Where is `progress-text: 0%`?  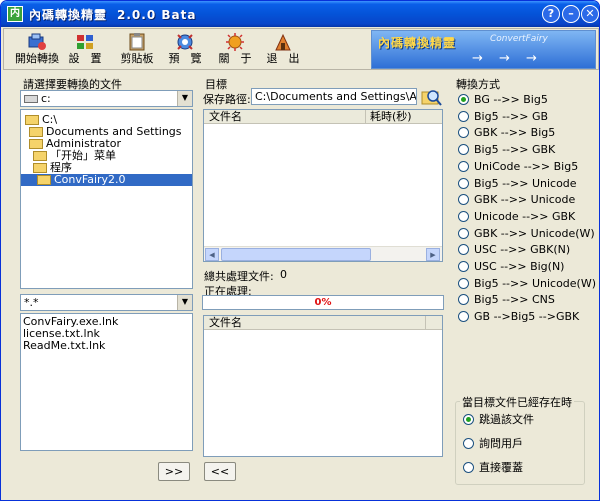 progress-text: 0% is located at coordinates (323, 302).